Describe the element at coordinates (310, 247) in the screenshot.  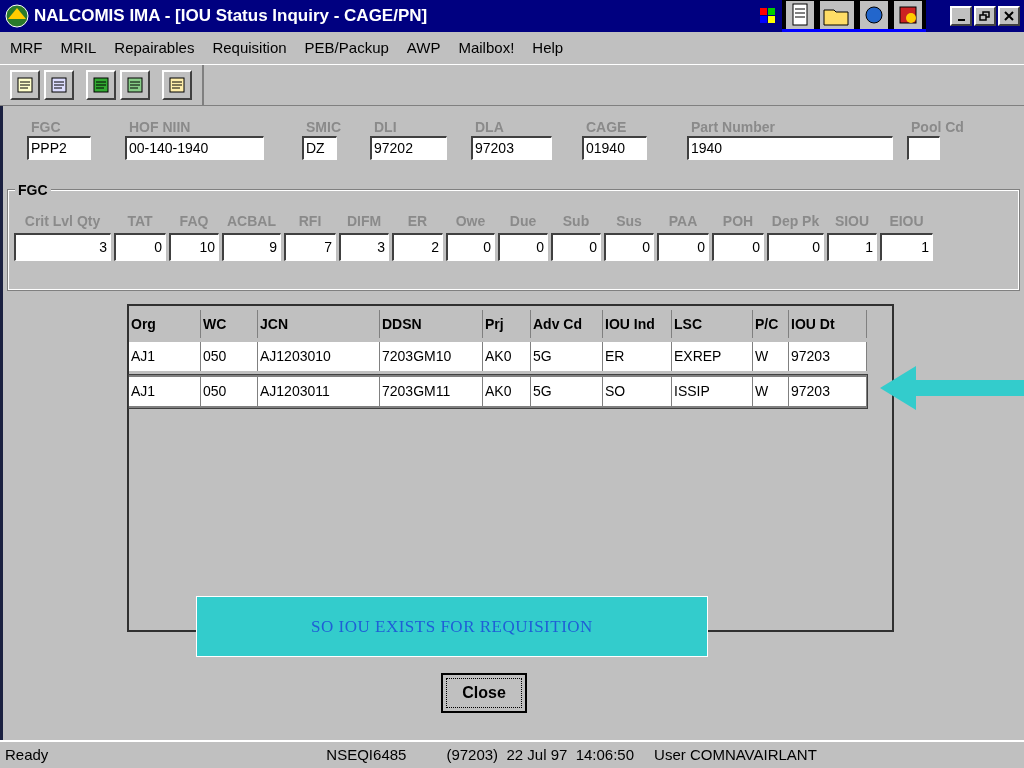
I see `number-field: 7` at that location.